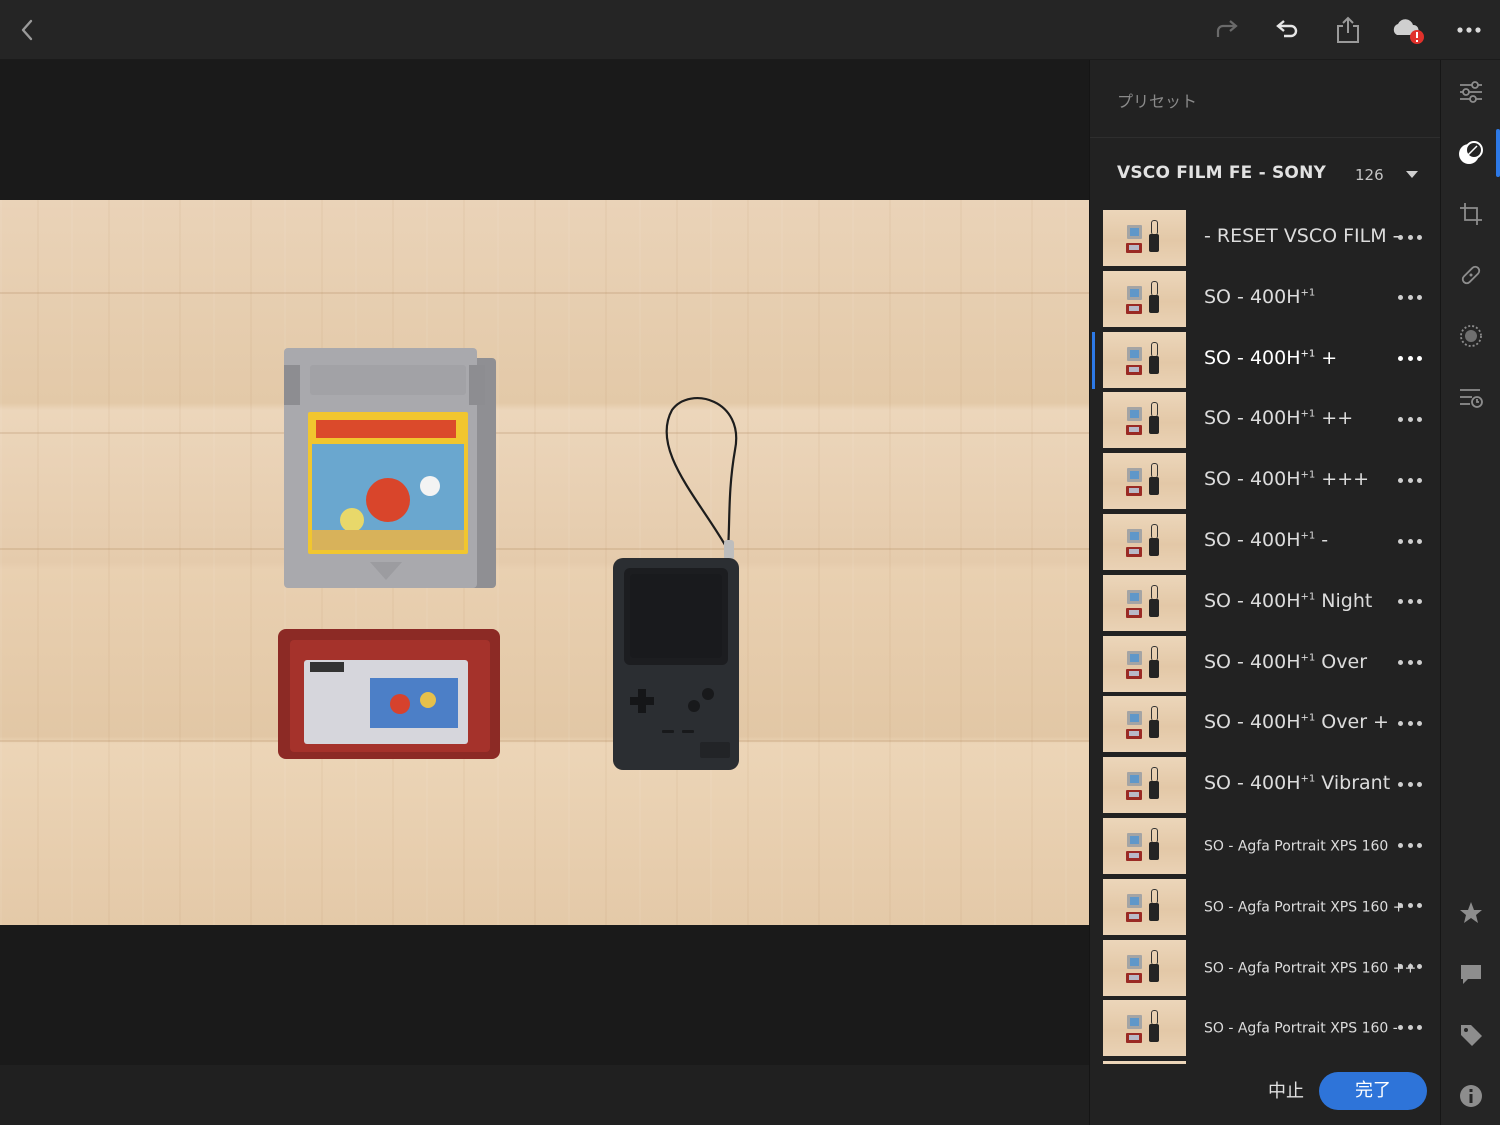 The height and width of the screenshot is (1125, 1500). Describe the element at coordinates (1471, 1035) in the screenshot. I see `tag-icon` at that location.